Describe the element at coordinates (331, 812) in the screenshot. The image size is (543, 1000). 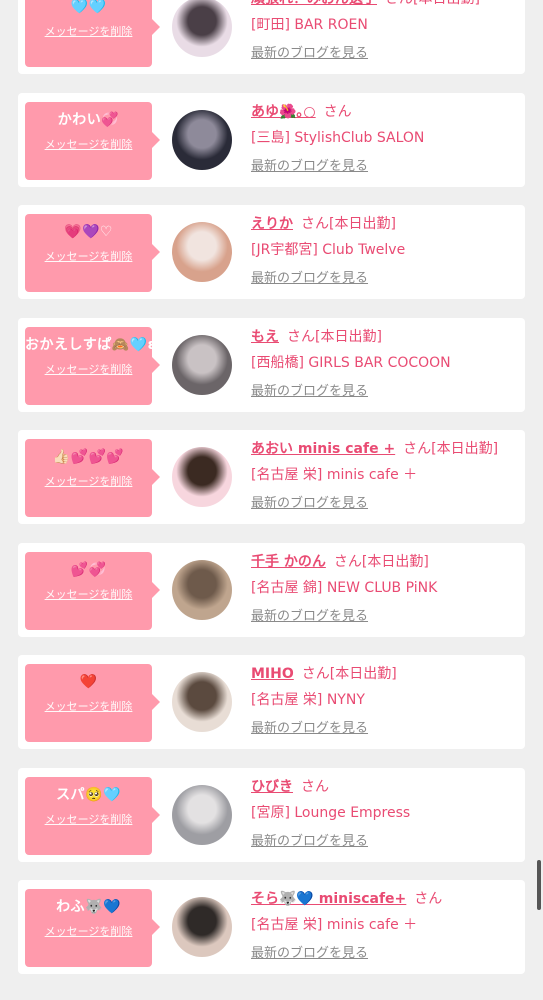
I see `shop-name: [宮原] Lounge Empress` at that location.